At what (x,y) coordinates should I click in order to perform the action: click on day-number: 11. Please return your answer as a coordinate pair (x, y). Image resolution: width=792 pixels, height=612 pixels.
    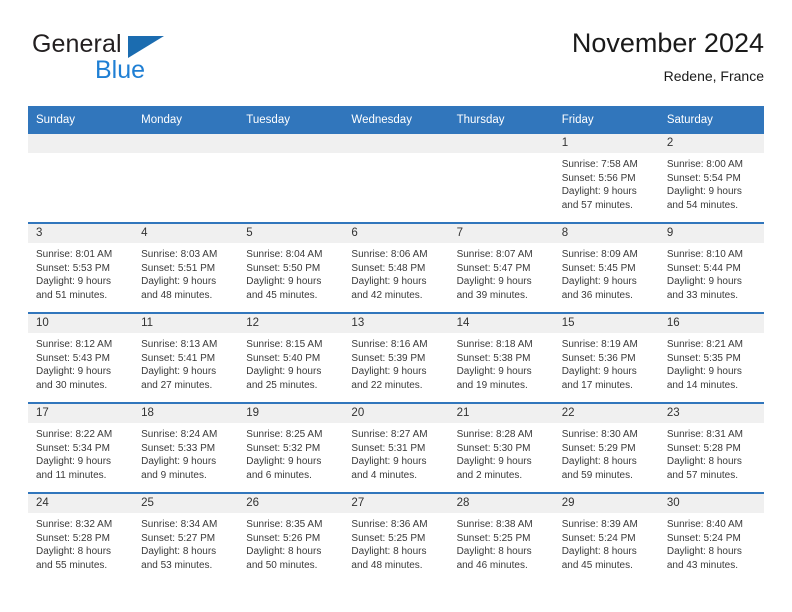
    Looking at the image, I should click on (186, 323).